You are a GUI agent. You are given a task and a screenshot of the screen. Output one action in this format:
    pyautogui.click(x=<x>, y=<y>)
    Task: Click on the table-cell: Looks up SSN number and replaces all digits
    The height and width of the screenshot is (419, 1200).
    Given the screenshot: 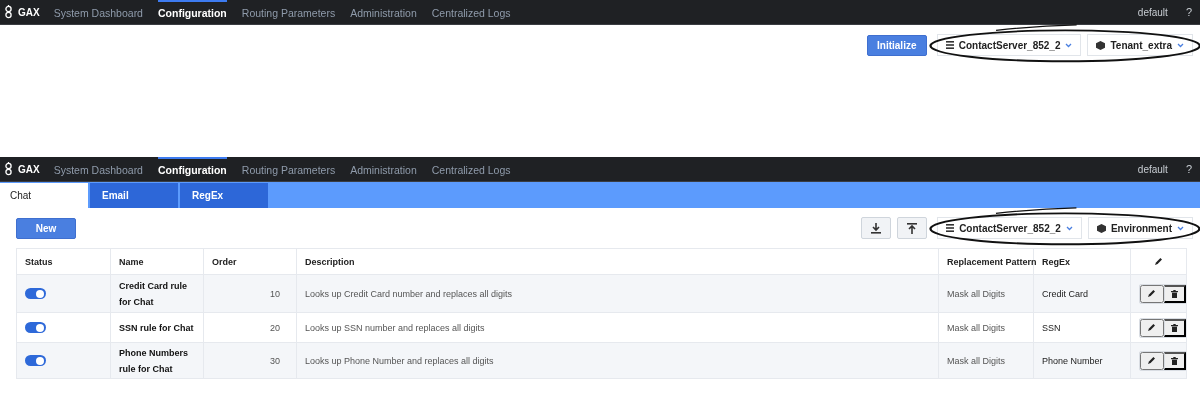 What is the action you would take?
    pyautogui.click(x=617, y=327)
    